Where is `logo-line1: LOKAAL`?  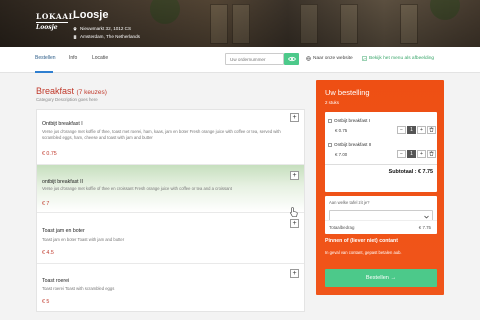 logo-line1: LOKAAL is located at coordinates (55, 17).